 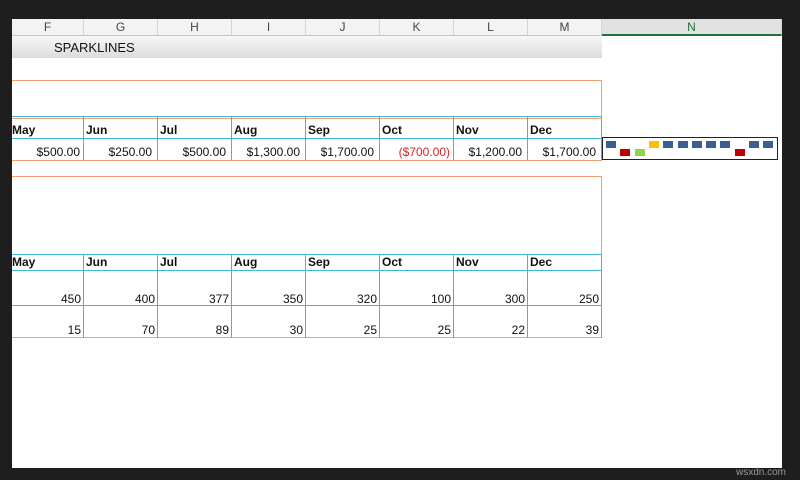 I want to click on table2-row2-nov: 22, so click(x=489, y=330).